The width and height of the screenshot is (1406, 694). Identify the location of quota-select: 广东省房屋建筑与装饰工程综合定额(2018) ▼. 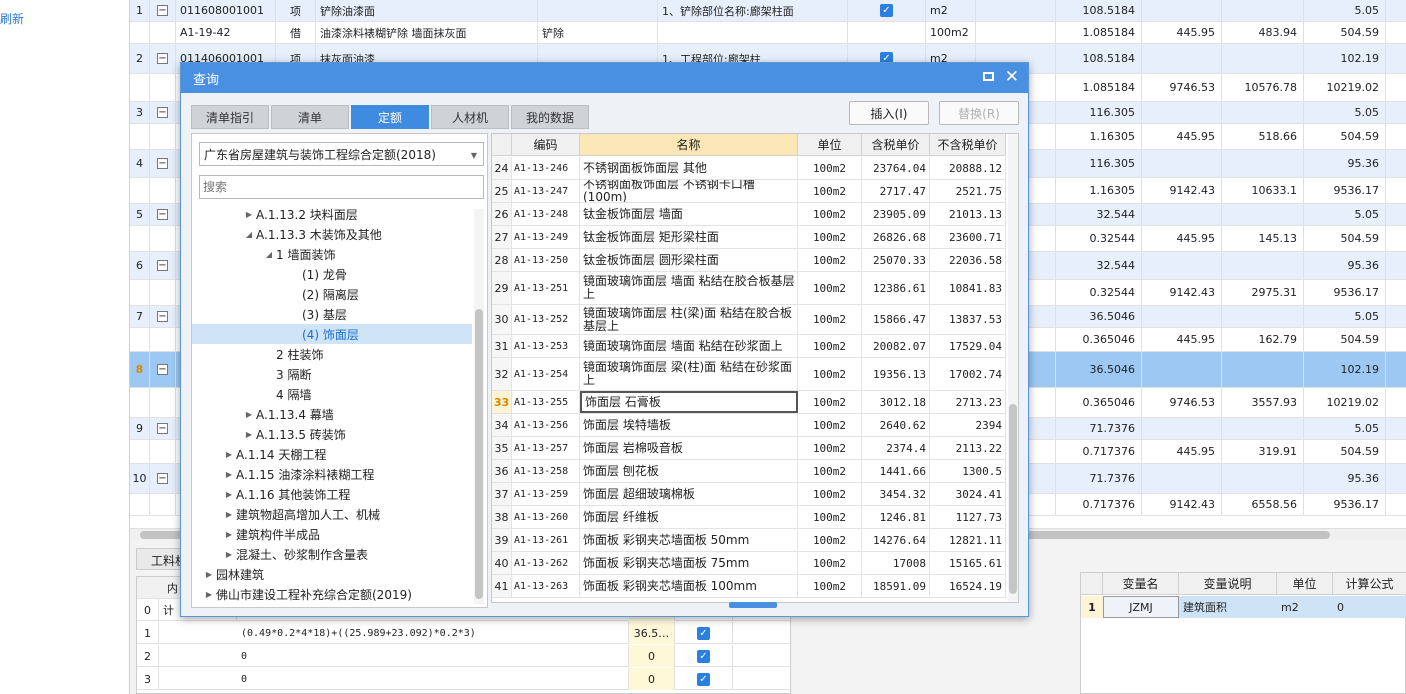
(341, 154).